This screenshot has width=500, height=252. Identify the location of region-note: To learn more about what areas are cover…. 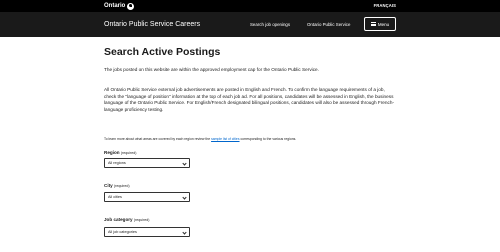
(250, 139).